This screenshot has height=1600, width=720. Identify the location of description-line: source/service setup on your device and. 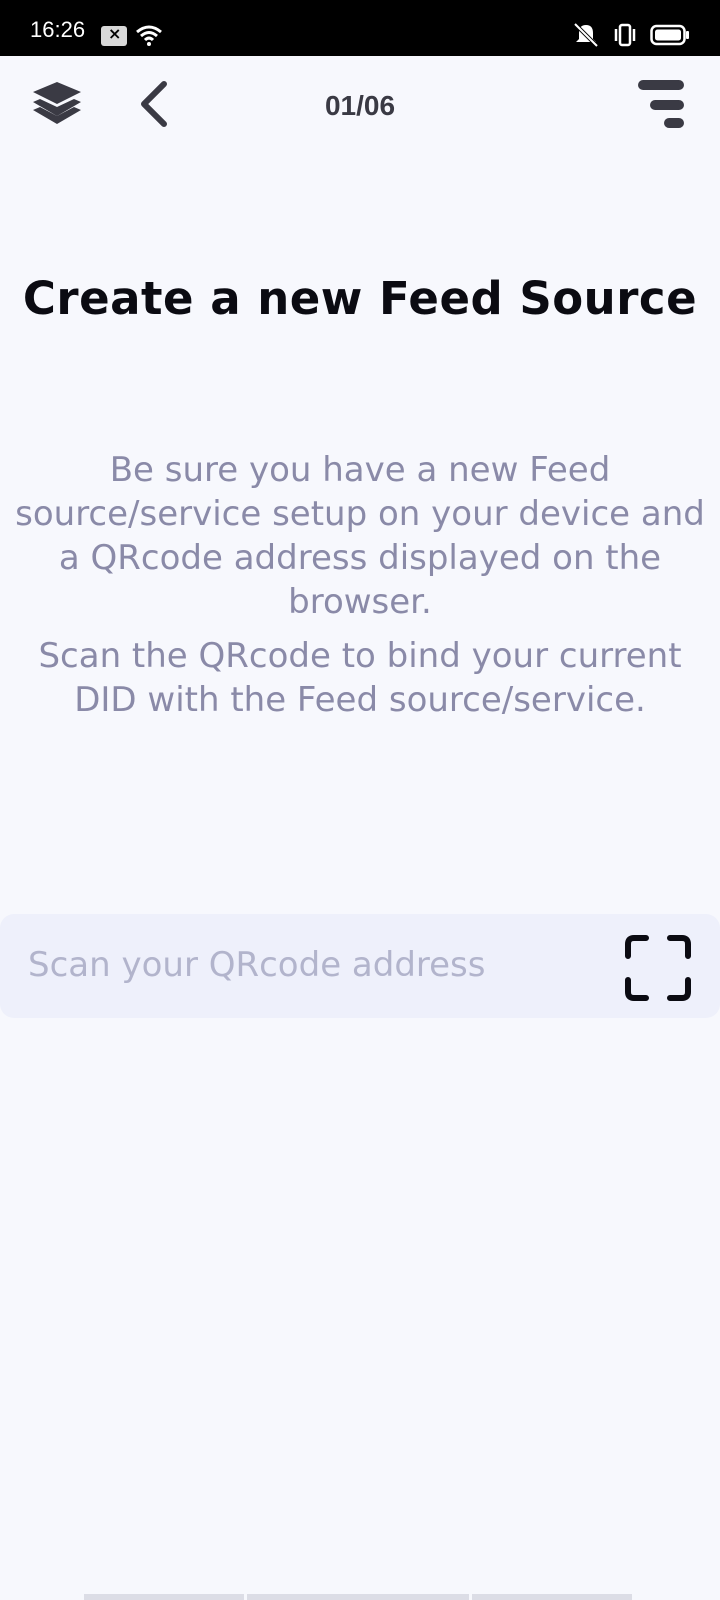
(360, 514).